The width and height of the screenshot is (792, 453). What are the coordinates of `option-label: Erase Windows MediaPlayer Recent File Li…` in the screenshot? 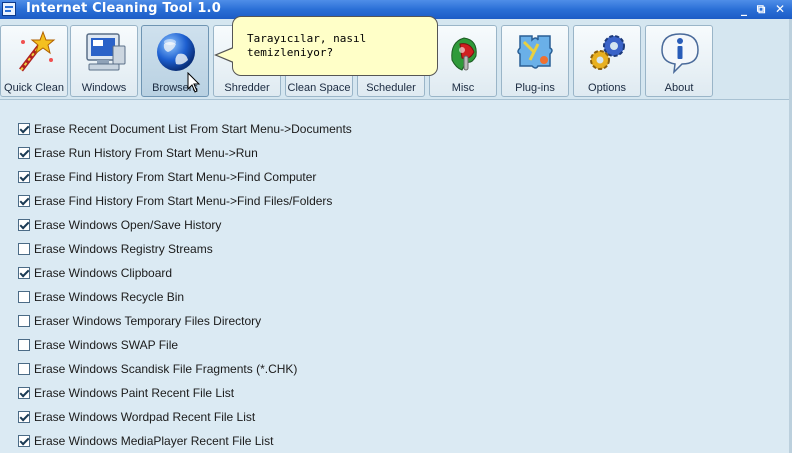 It's located at (154, 441).